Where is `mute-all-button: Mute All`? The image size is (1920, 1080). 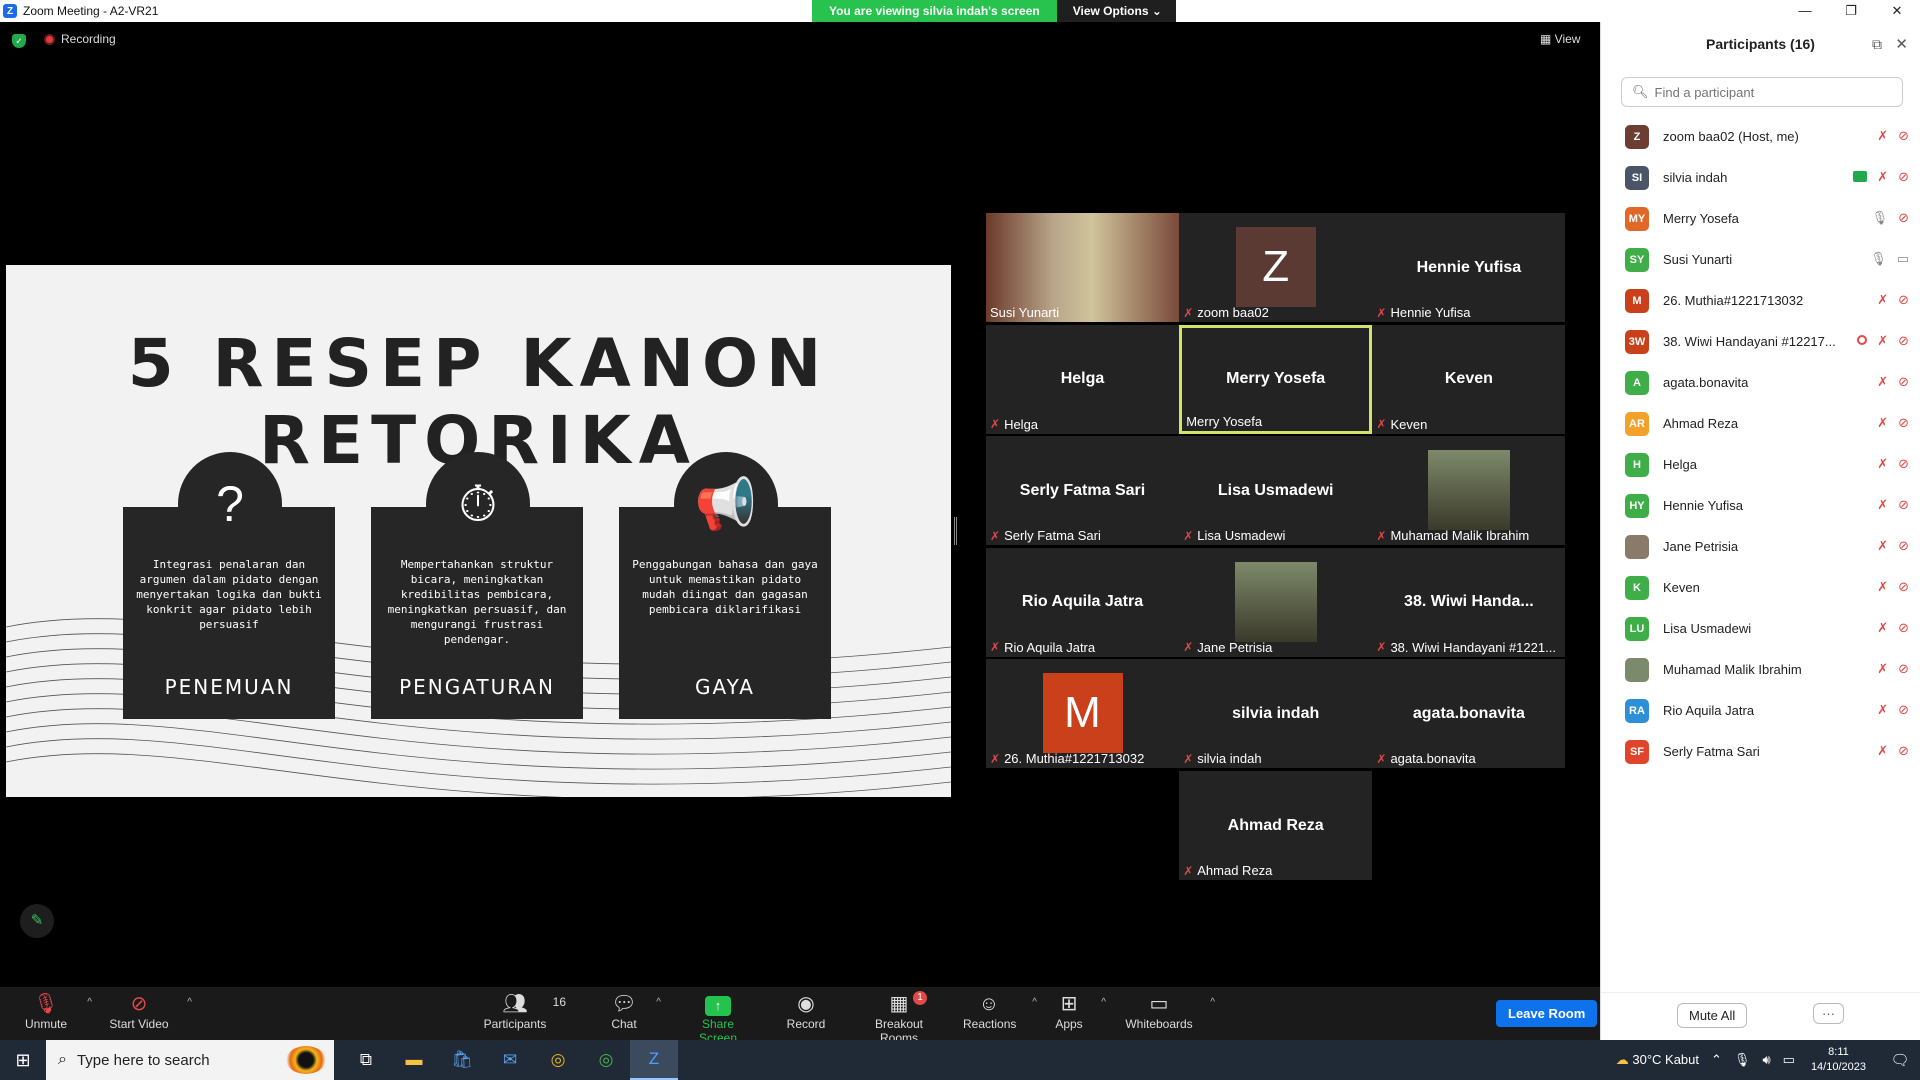
mute-all-button: Mute All is located at coordinates (1712, 1015).